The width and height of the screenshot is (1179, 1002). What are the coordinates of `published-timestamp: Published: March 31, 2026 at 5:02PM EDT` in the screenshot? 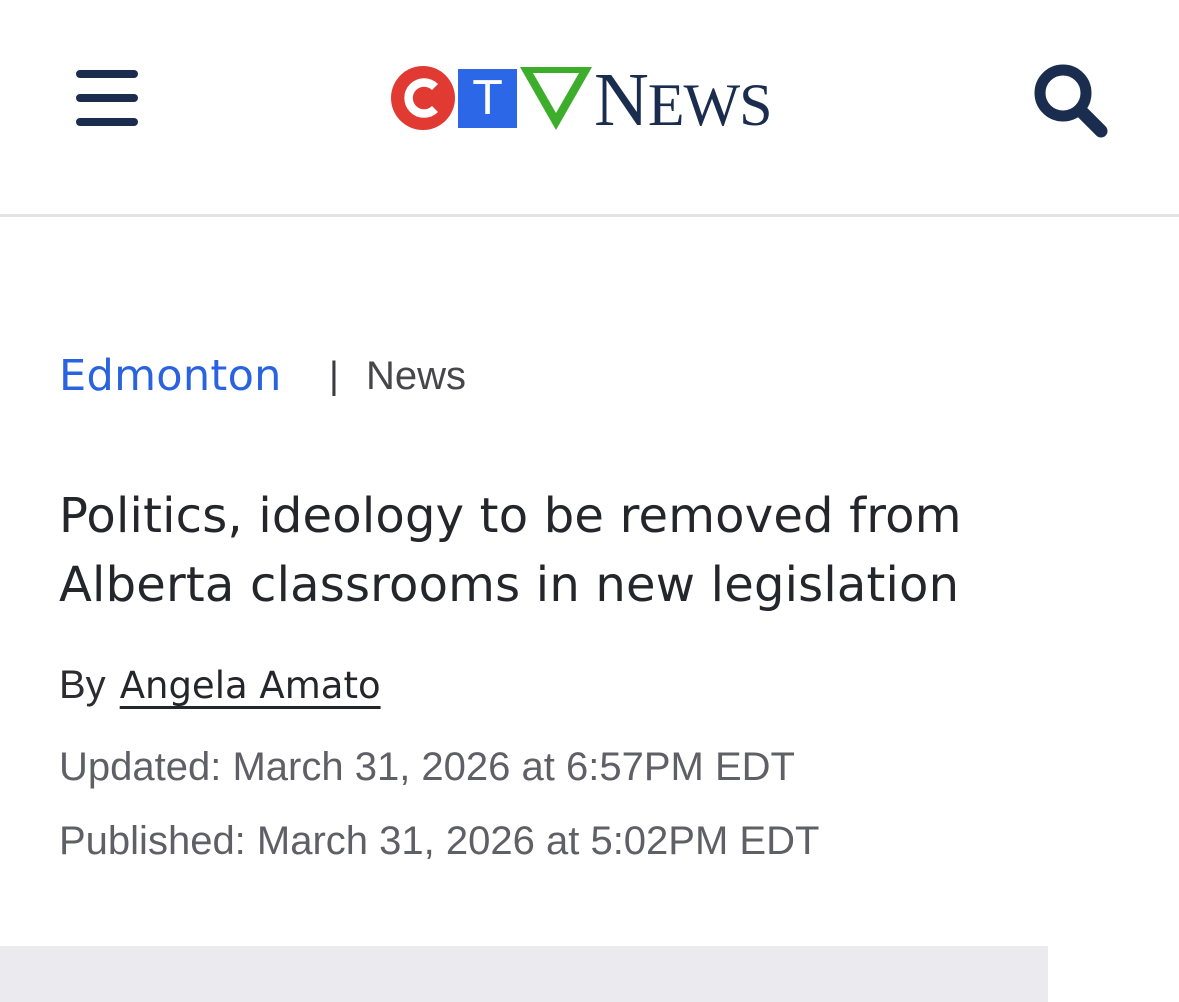 It's located at (439, 841).